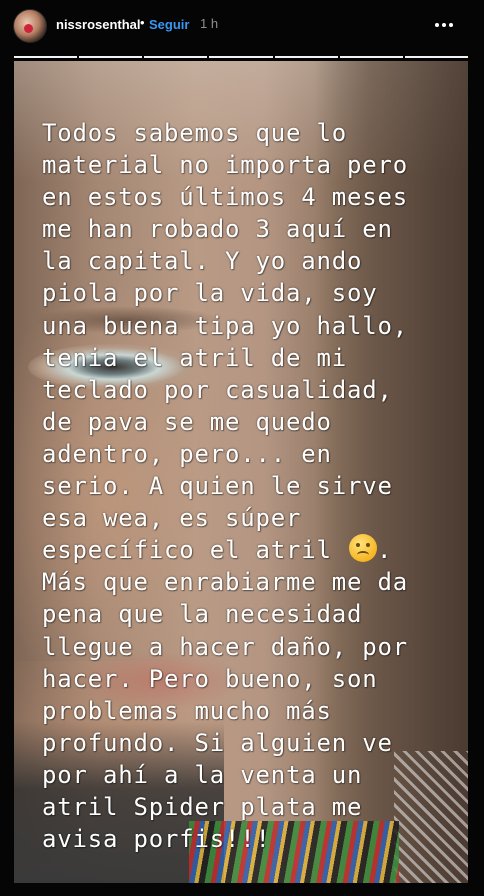 The height and width of the screenshot is (896, 484). I want to click on story-line: hacer. Pero bueno, son, so click(210, 678).